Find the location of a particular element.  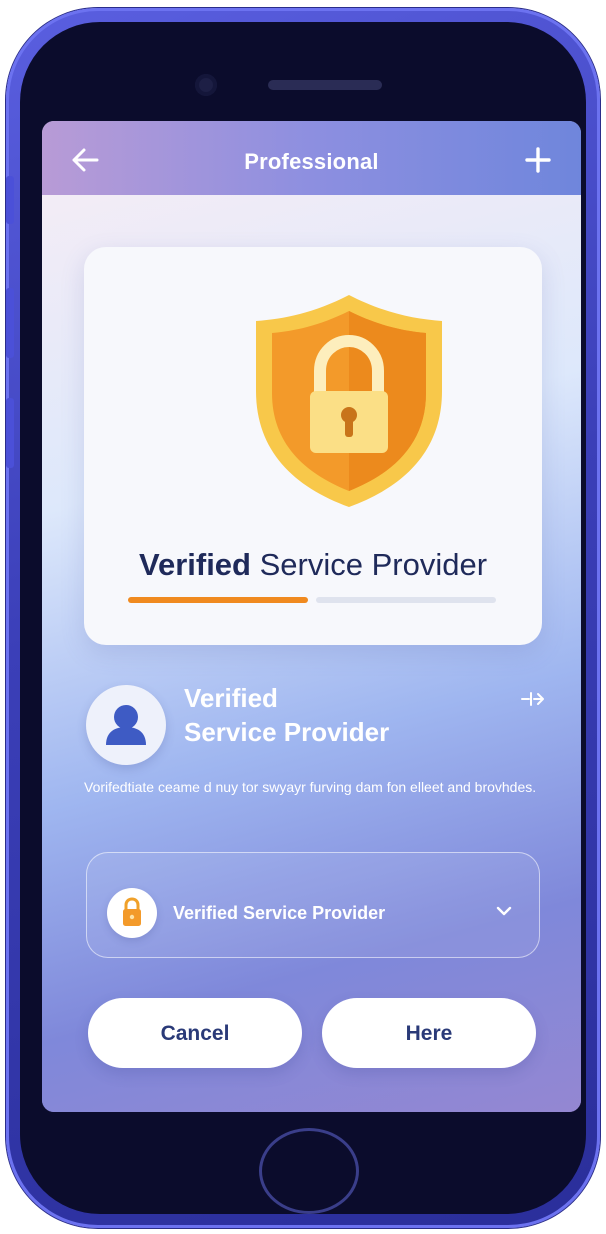

card-title-bold: Verified is located at coordinates (194, 564).